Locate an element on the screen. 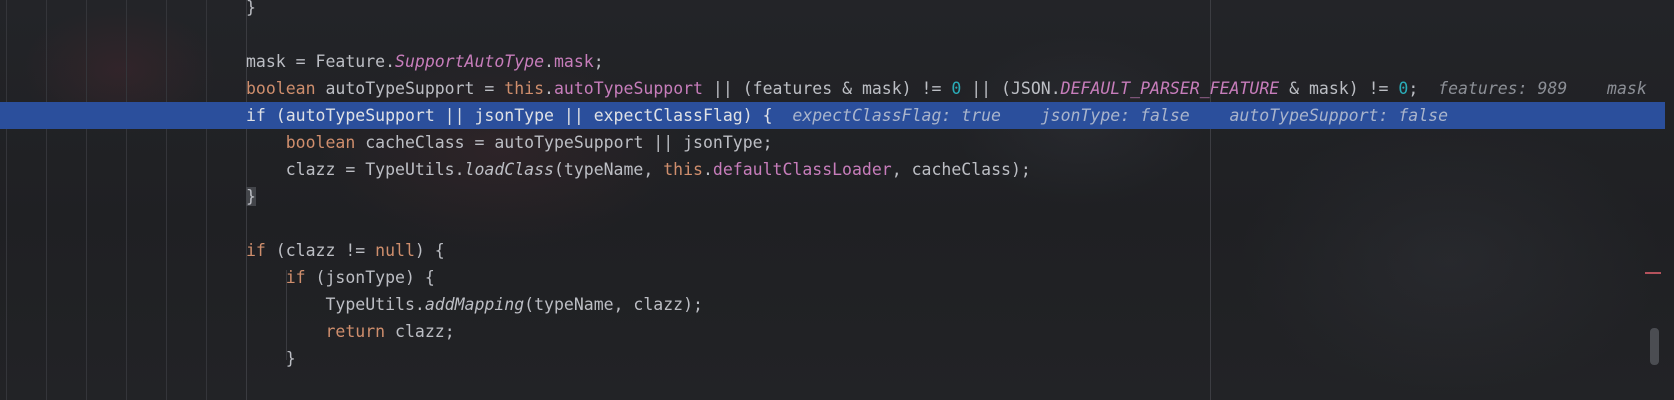 The width and height of the screenshot is (1674, 400). code-token: SupportAutoType is located at coordinates (470, 61).